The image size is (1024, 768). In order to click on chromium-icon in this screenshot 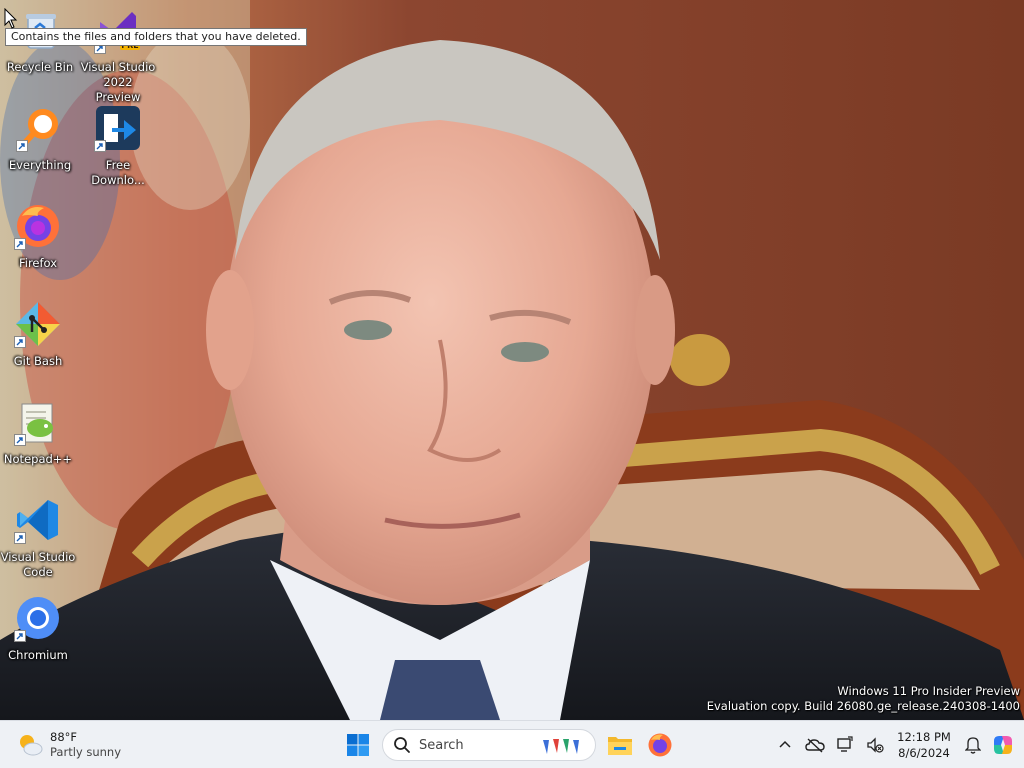, I will do `click(38, 618)`.